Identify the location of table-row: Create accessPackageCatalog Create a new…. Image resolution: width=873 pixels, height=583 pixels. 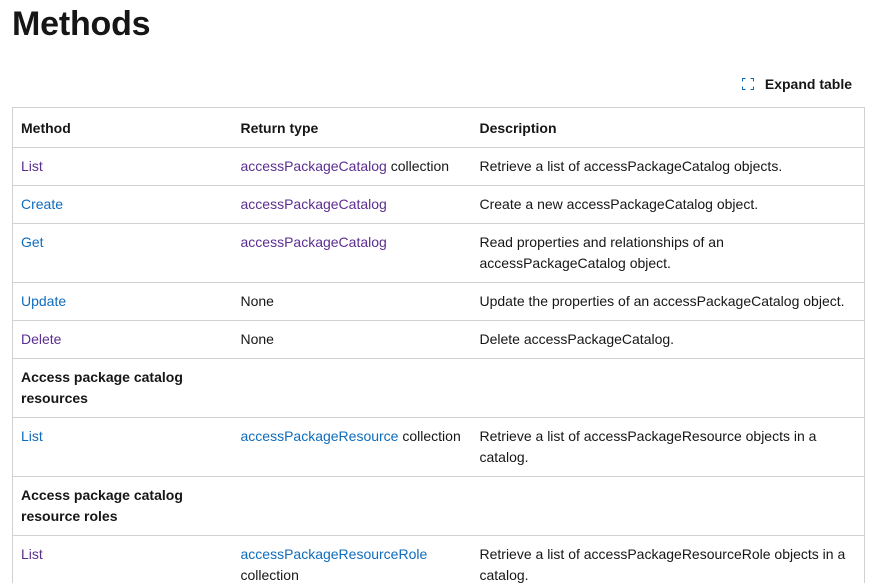
(438, 204).